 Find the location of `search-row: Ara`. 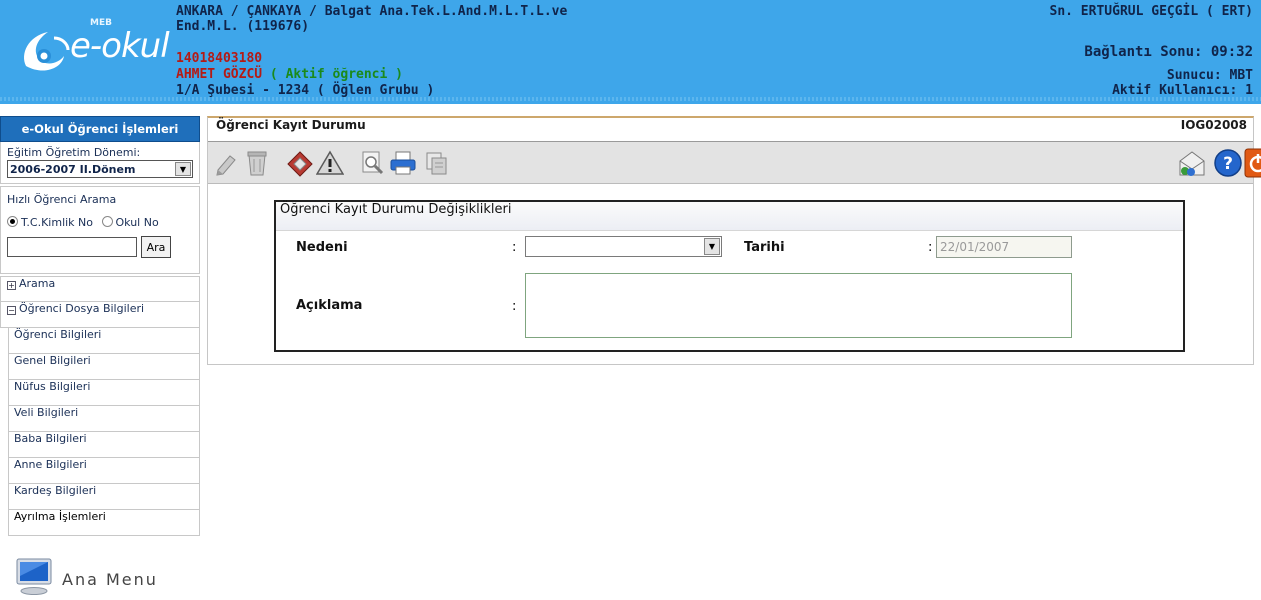

search-row: Ara is located at coordinates (103, 247).